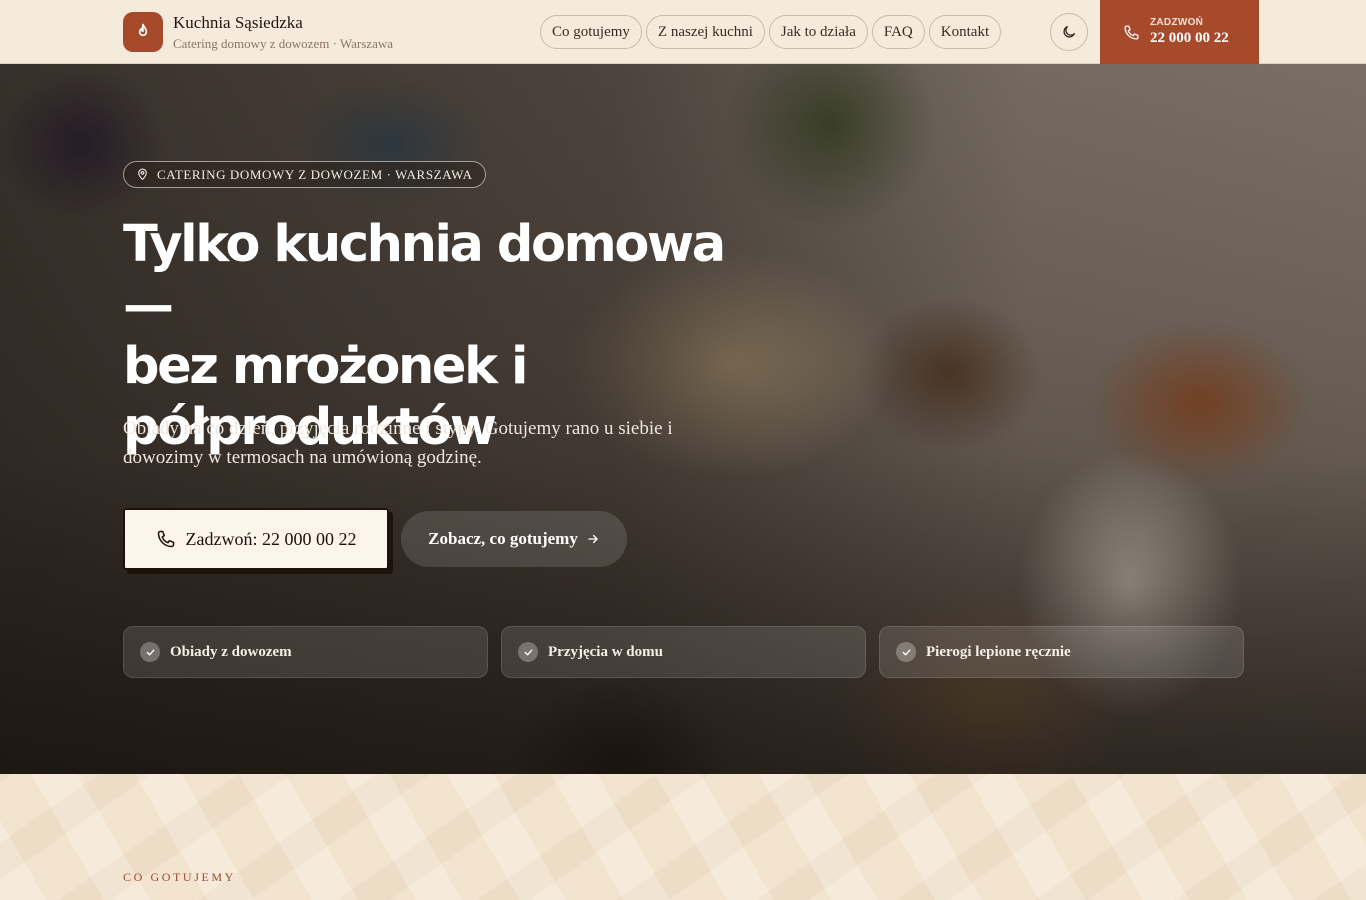  What do you see at coordinates (143, 32) in the screenshot?
I see `flame-icon` at bounding box center [143, 32].